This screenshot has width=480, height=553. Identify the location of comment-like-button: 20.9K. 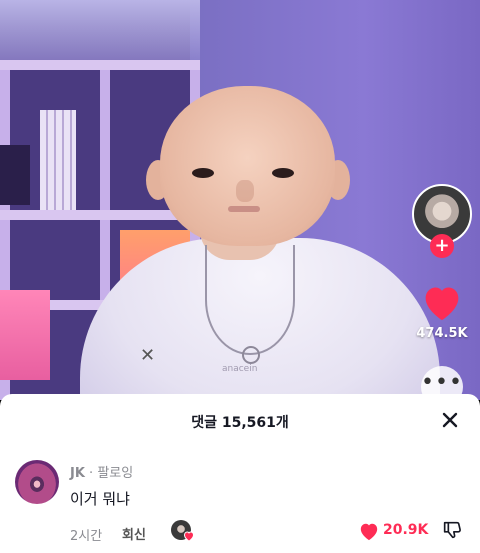
(398, 531).